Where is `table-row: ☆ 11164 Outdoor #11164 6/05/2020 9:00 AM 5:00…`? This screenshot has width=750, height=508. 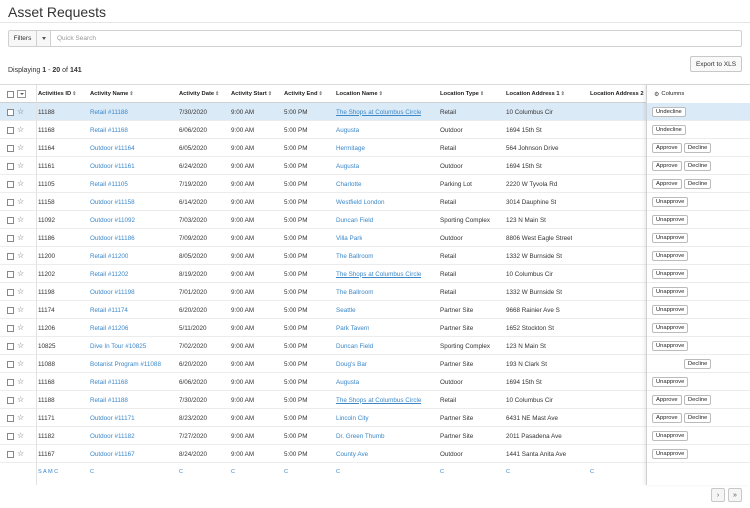 table-row: ☆ 11164 Outdoor #11164 6/05/2020 9:00 AM 5:00… is located at coordinates (375, 148).